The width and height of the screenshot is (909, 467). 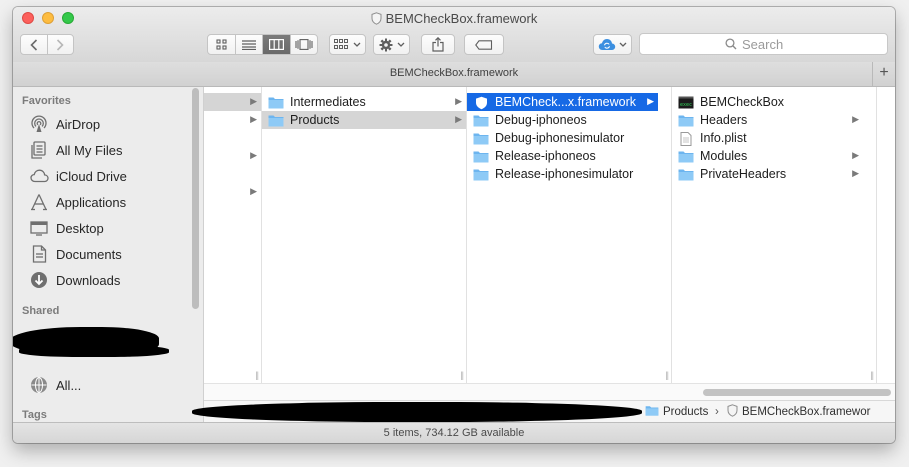 What do you see at coordinates (74, 280) in the screenshot?
I see `sidebar-item-downloads: Downloads` at bounding box center [74, 280].